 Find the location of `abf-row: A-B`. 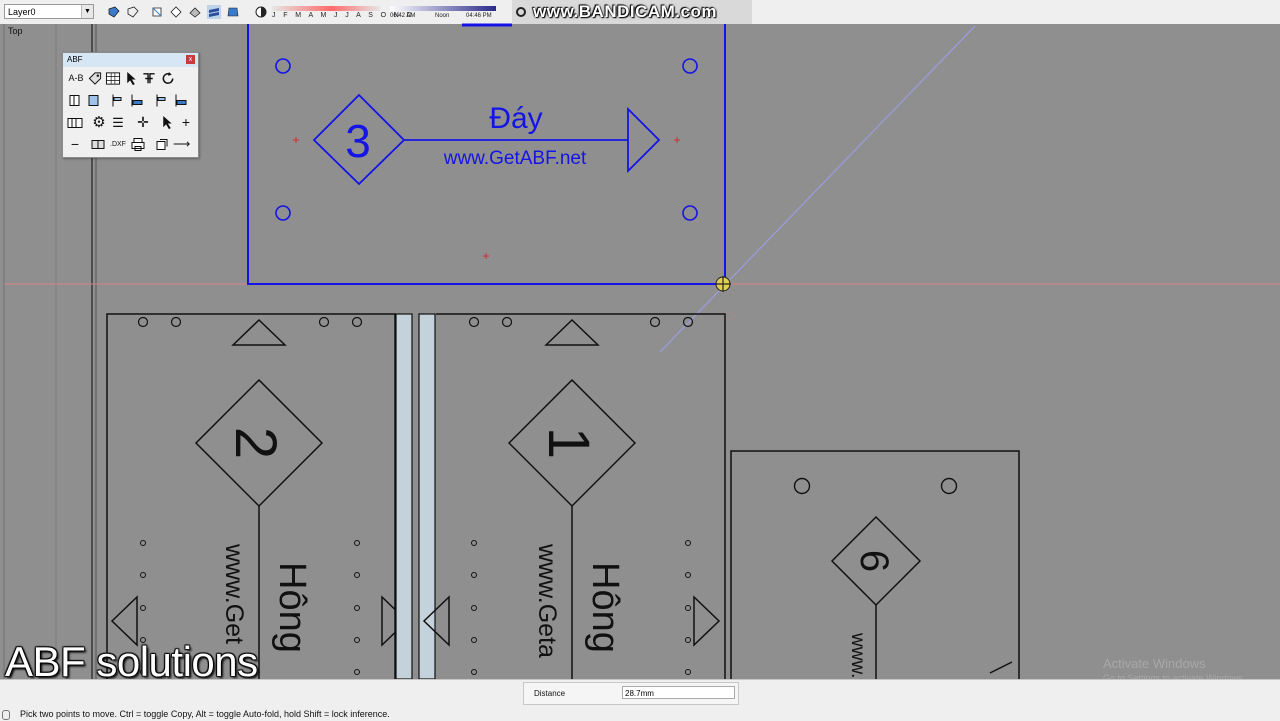

abf-row: A-B is located at coordinates (130, 78).